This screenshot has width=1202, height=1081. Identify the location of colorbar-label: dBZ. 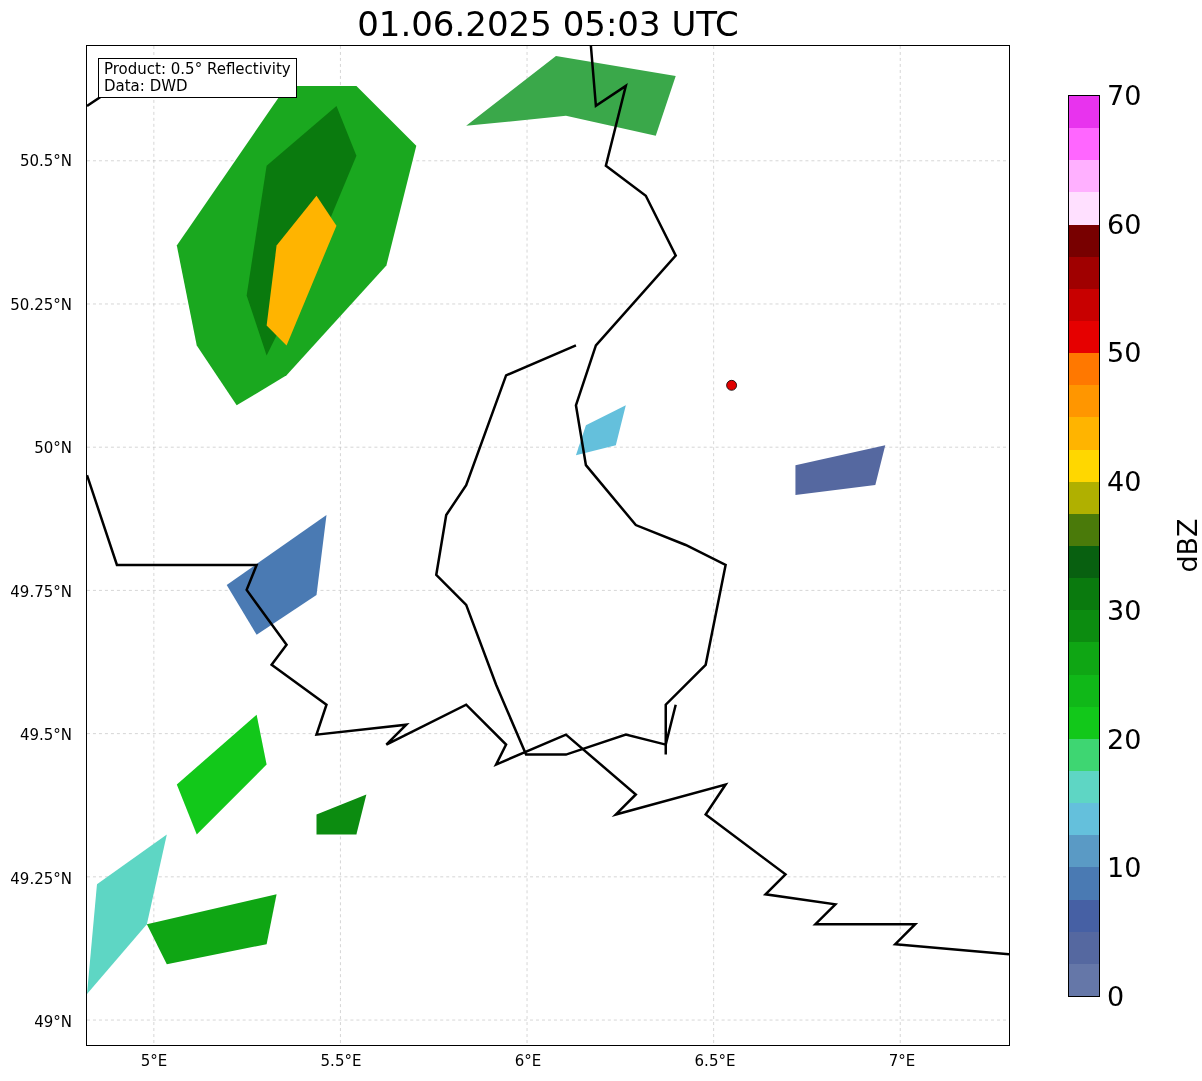
(1186, 545).